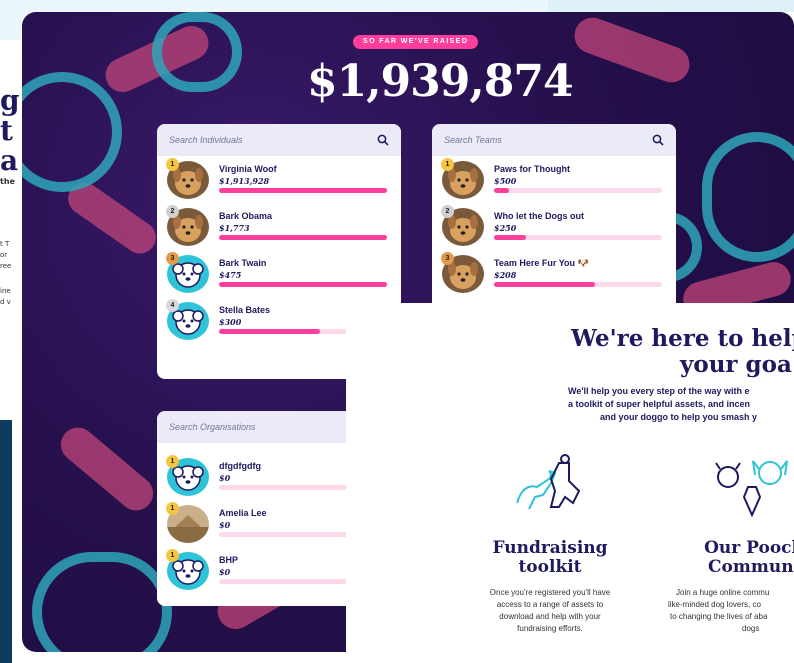 This screenshot has height=663, width=794. What do you see at coordinates (245, 216) in the screenshot?
I see `entry-name: Bark Obama` at bounding box center [245, 216].